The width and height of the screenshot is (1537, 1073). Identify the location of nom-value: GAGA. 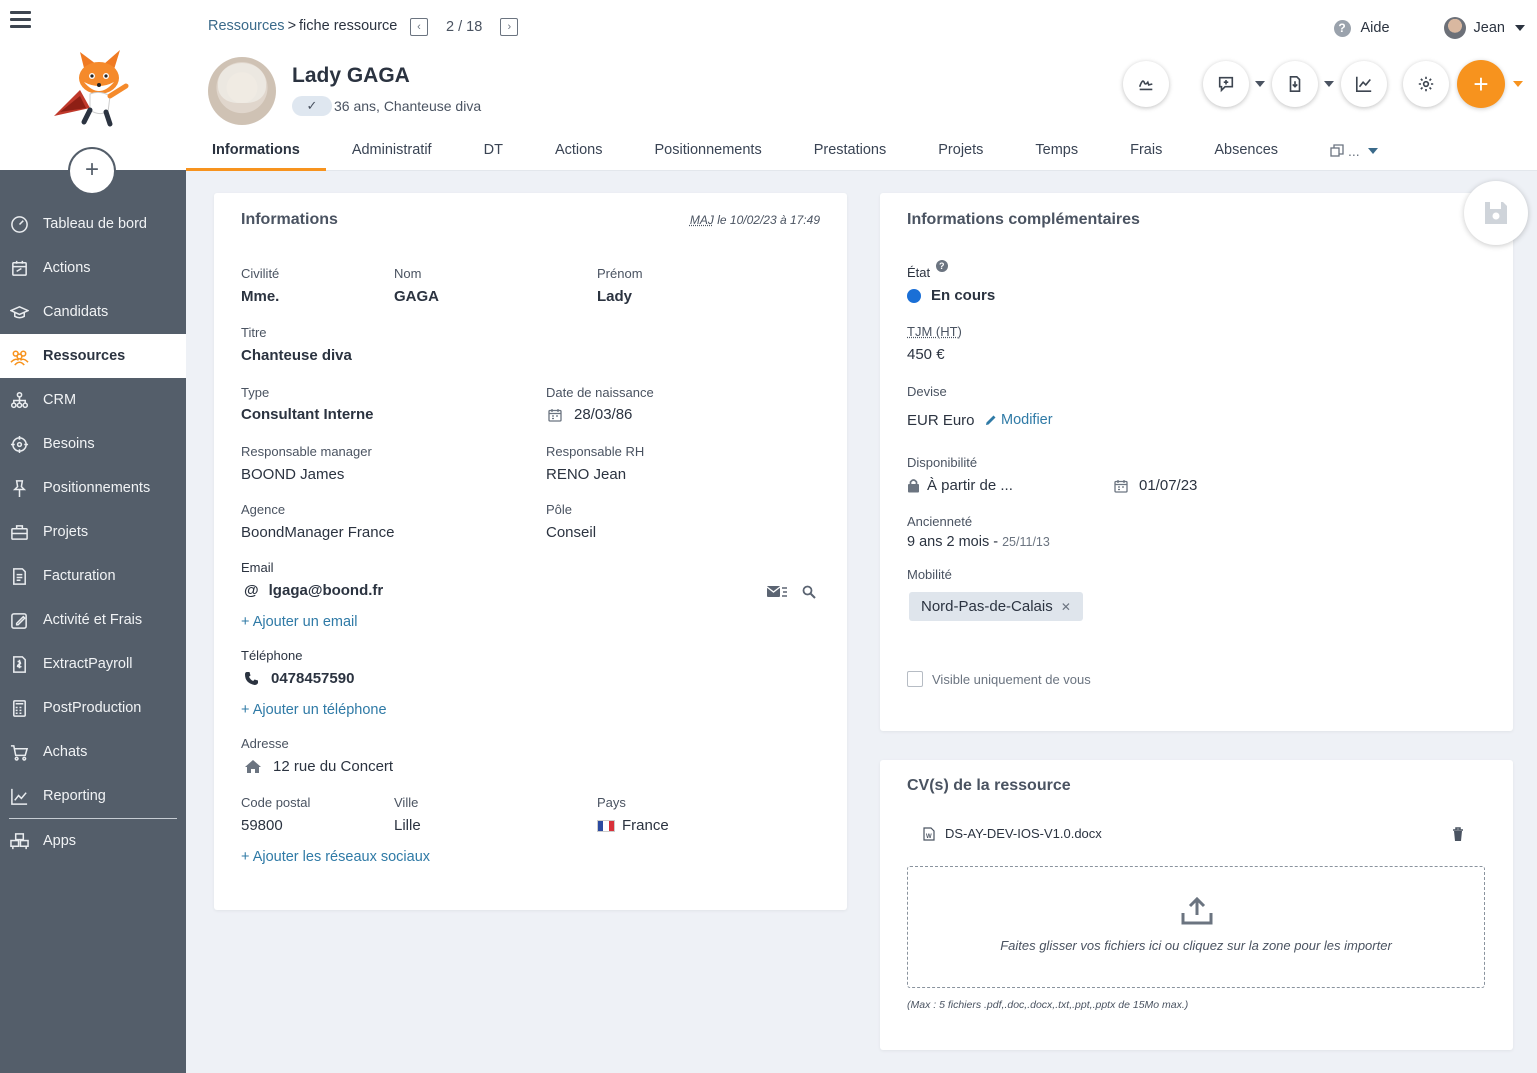
(416, 296).